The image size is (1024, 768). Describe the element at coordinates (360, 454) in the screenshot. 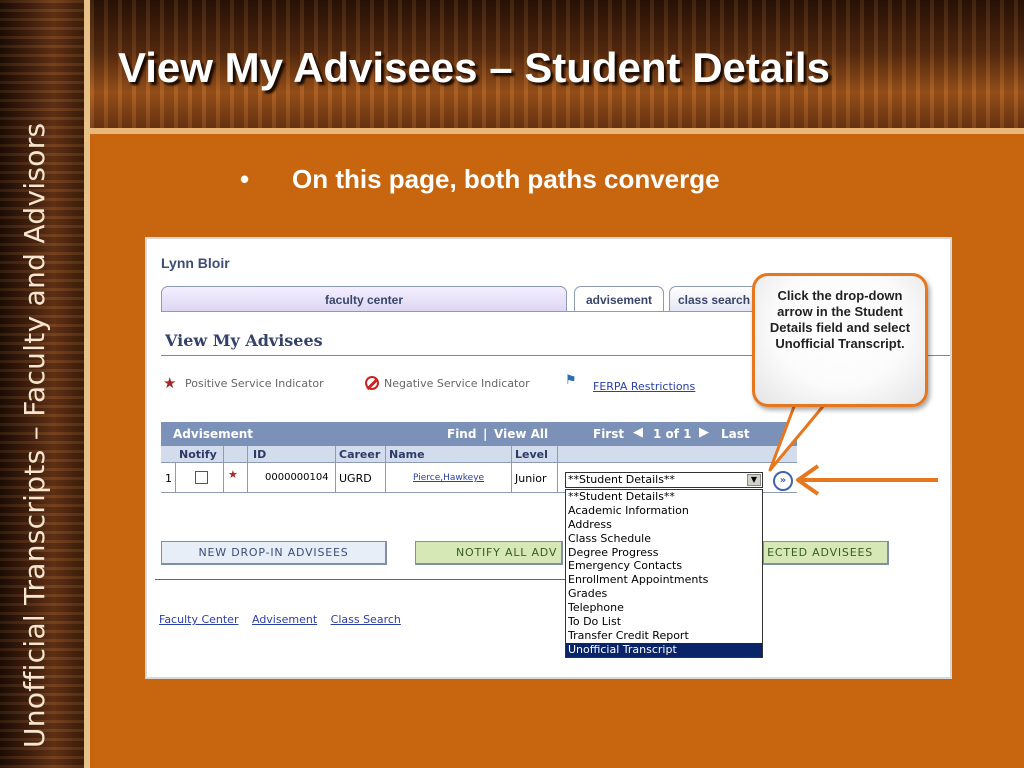

I see `col-career: Career` at that location.